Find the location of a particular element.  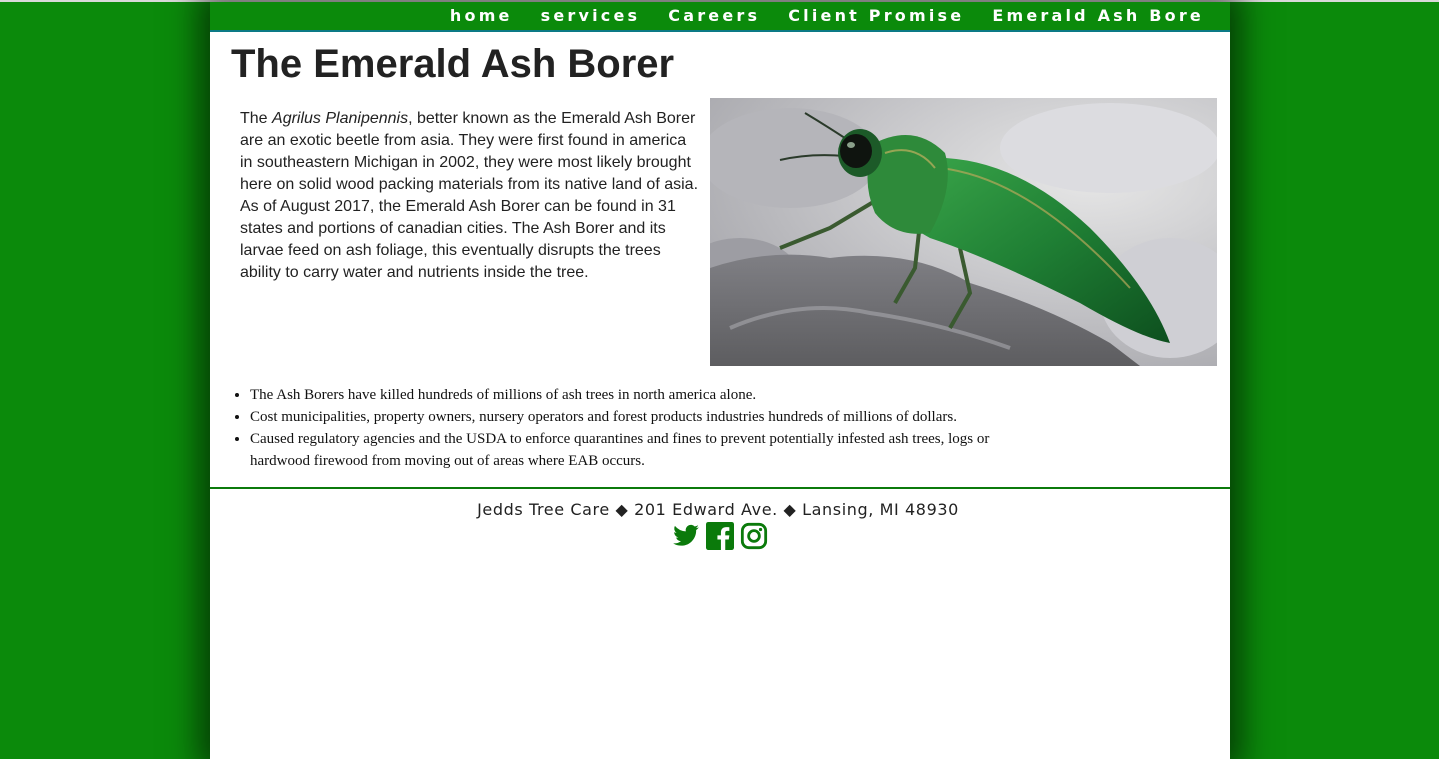

footer-divider is located at coordinates (720, 488).